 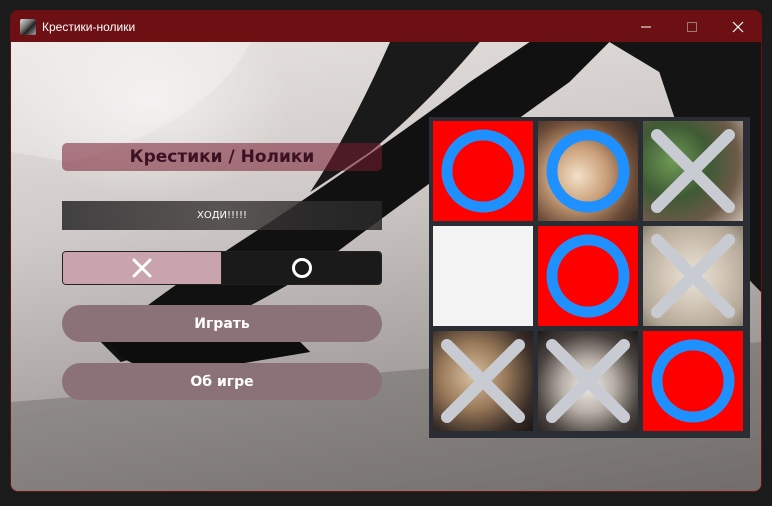 I want to click on window-title: Крестики-нолики, so click(x=89, y=26).